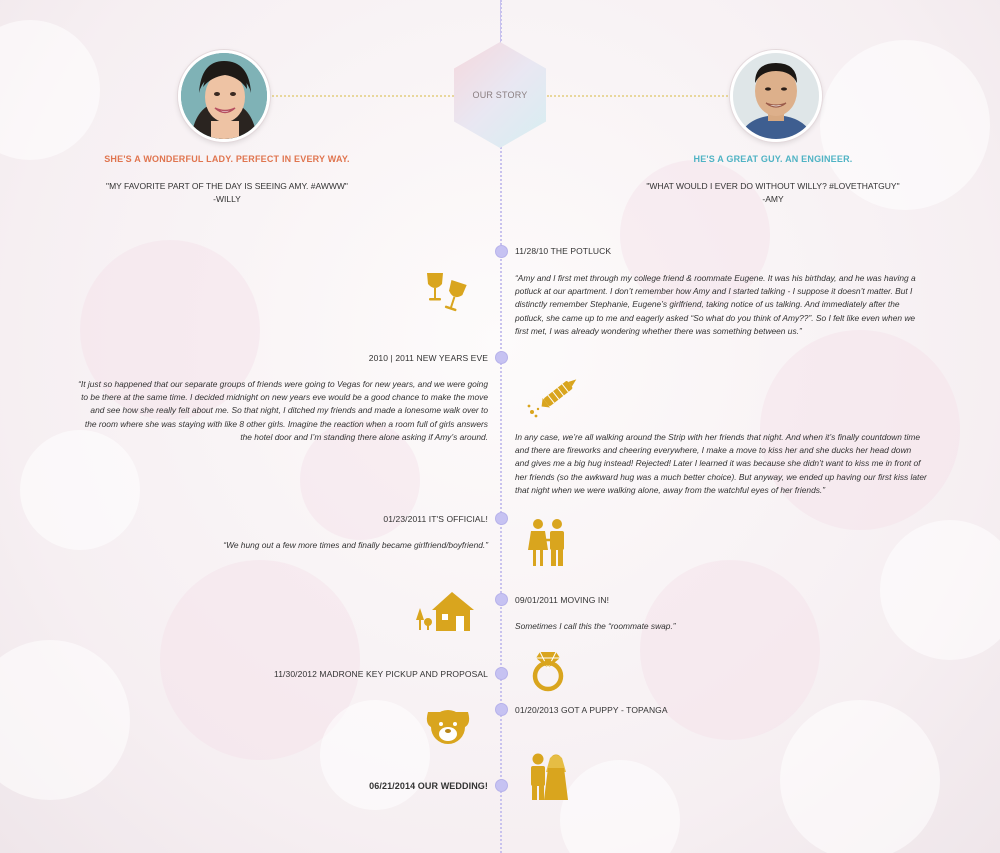  Describe the element at coordinates (435, 519) in the screenshot. I see `event-title-official: 01/23/2011 IT'S OFFICIAL!` at that location.